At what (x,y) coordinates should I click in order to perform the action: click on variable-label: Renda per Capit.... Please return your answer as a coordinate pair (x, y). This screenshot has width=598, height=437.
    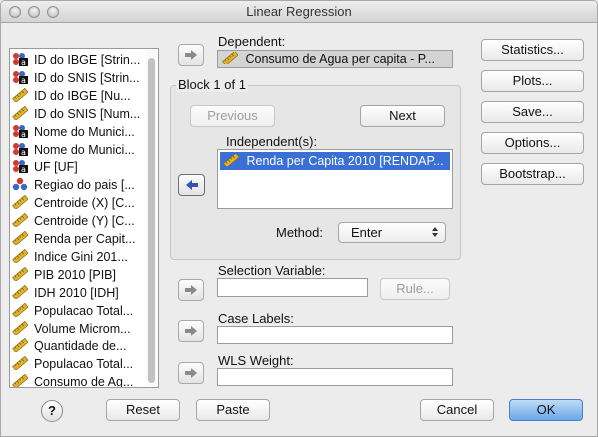
    Looking at the image, I should click on (85, 239).